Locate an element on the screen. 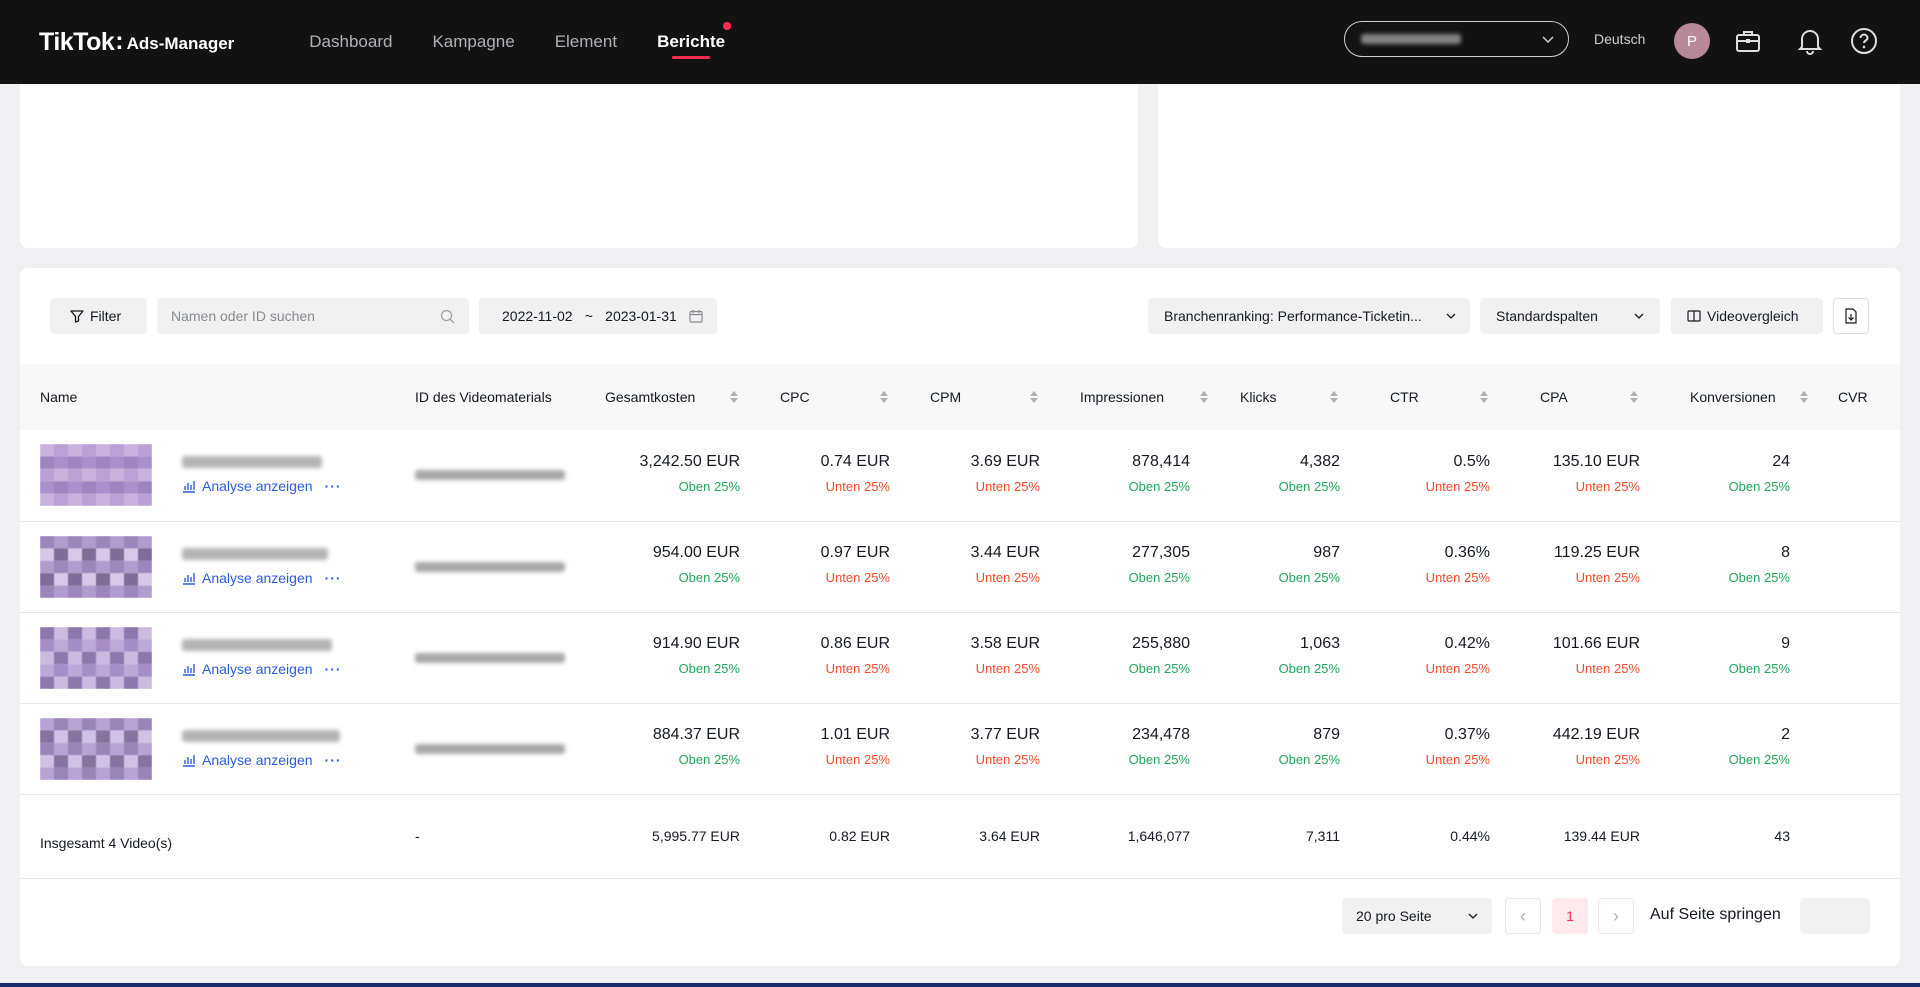 The width and height of the screenshot is (1920, 987). header-cpa: CPA is located at coordinates (1585, 397).